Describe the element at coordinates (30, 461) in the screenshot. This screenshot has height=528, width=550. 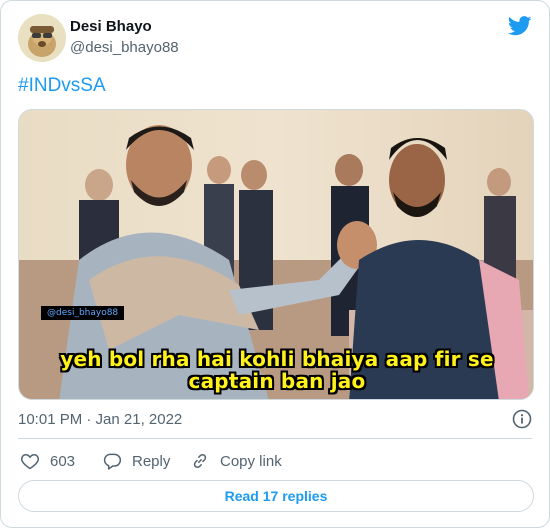
I see `heart-icon` at that location.